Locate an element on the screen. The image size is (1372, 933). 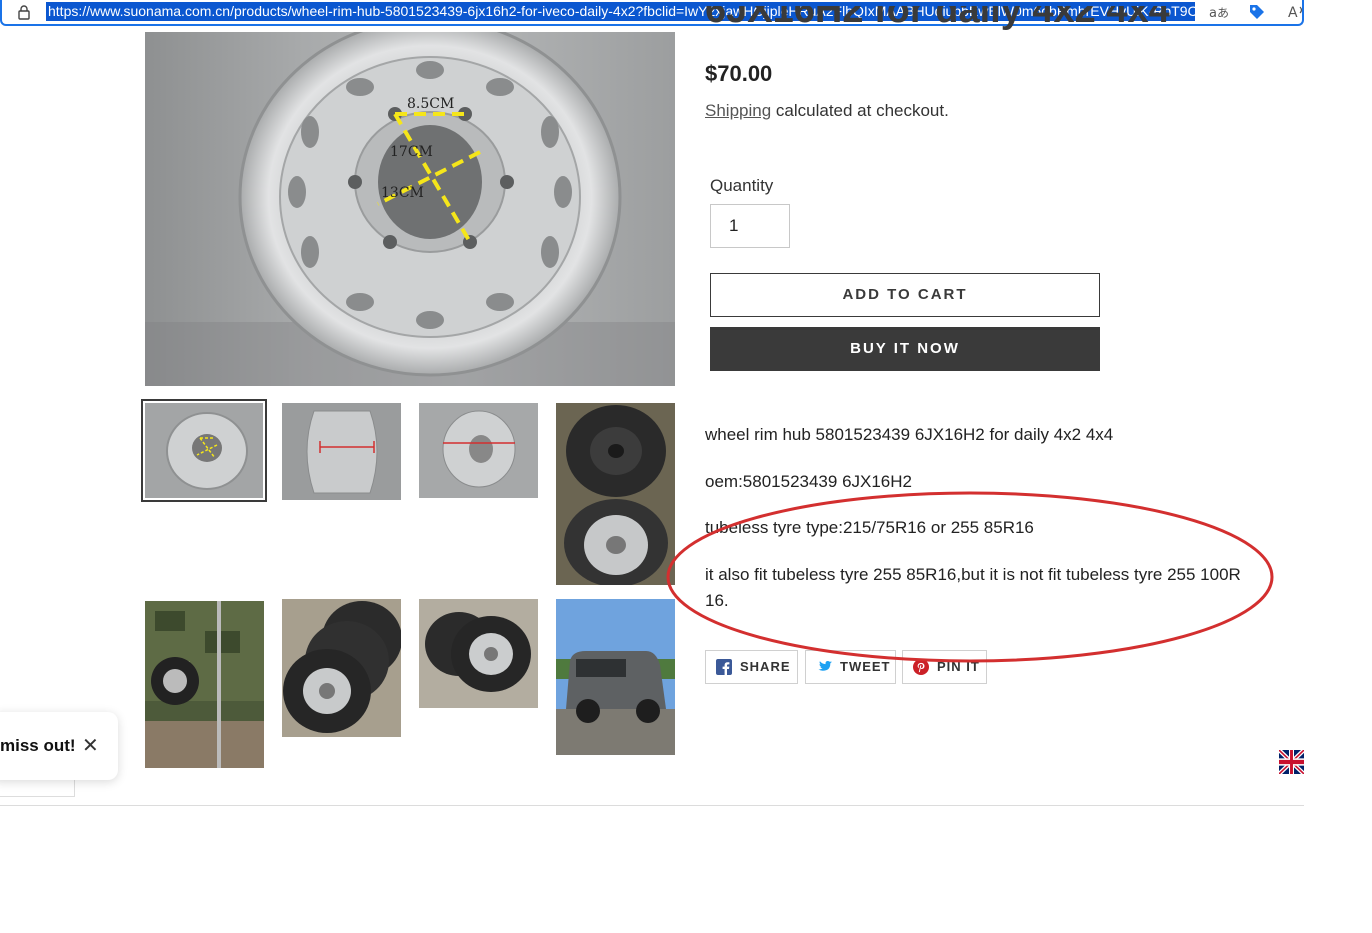
pinterest-icon is located at coordinates (921, 667).